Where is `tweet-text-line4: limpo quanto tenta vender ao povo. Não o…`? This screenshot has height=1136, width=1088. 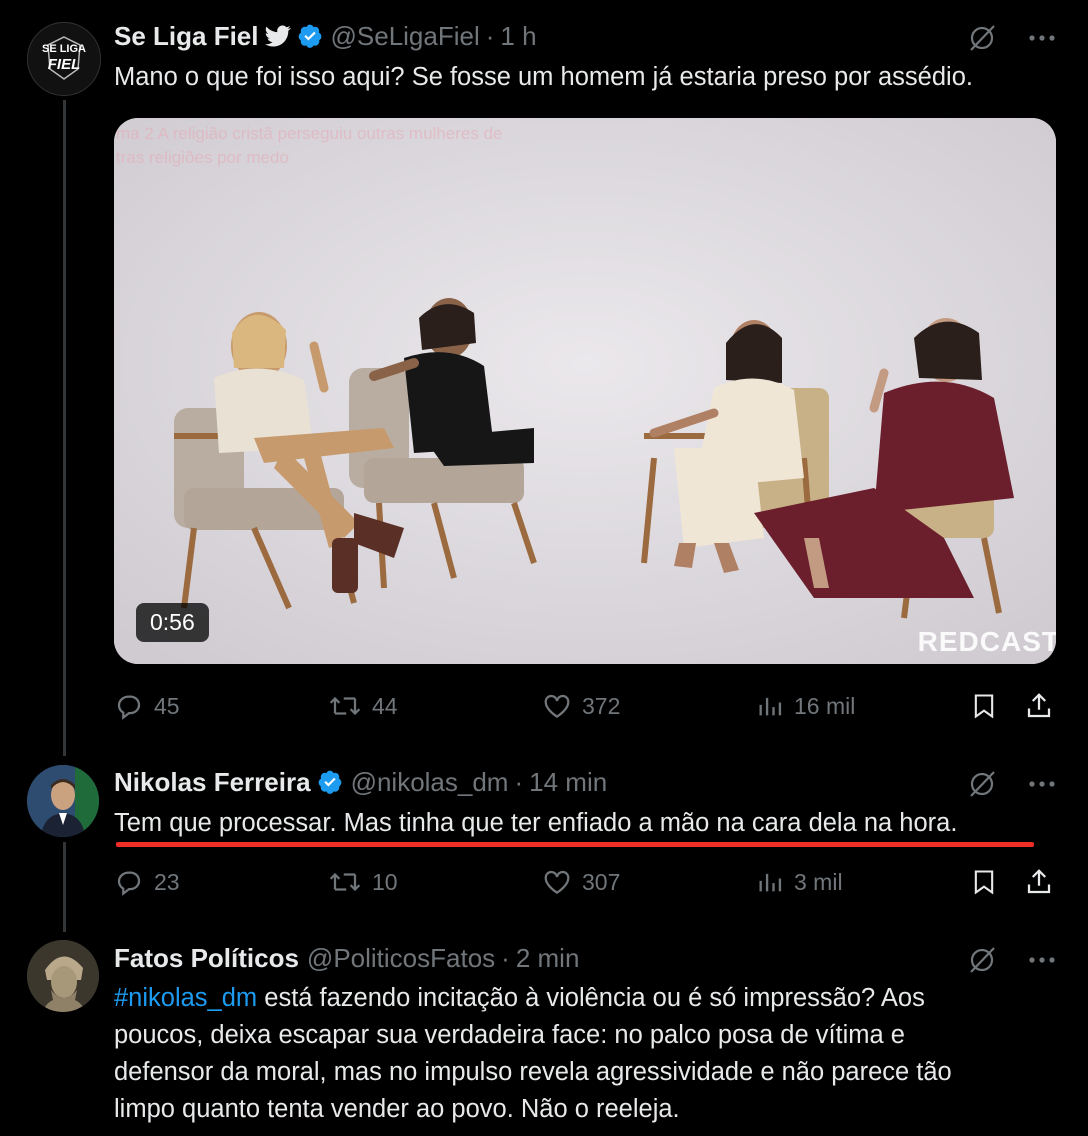 tweet-text-line4: limpo quanto tenta vender ao povo. Não o… is located at coordinates (397, 1109).